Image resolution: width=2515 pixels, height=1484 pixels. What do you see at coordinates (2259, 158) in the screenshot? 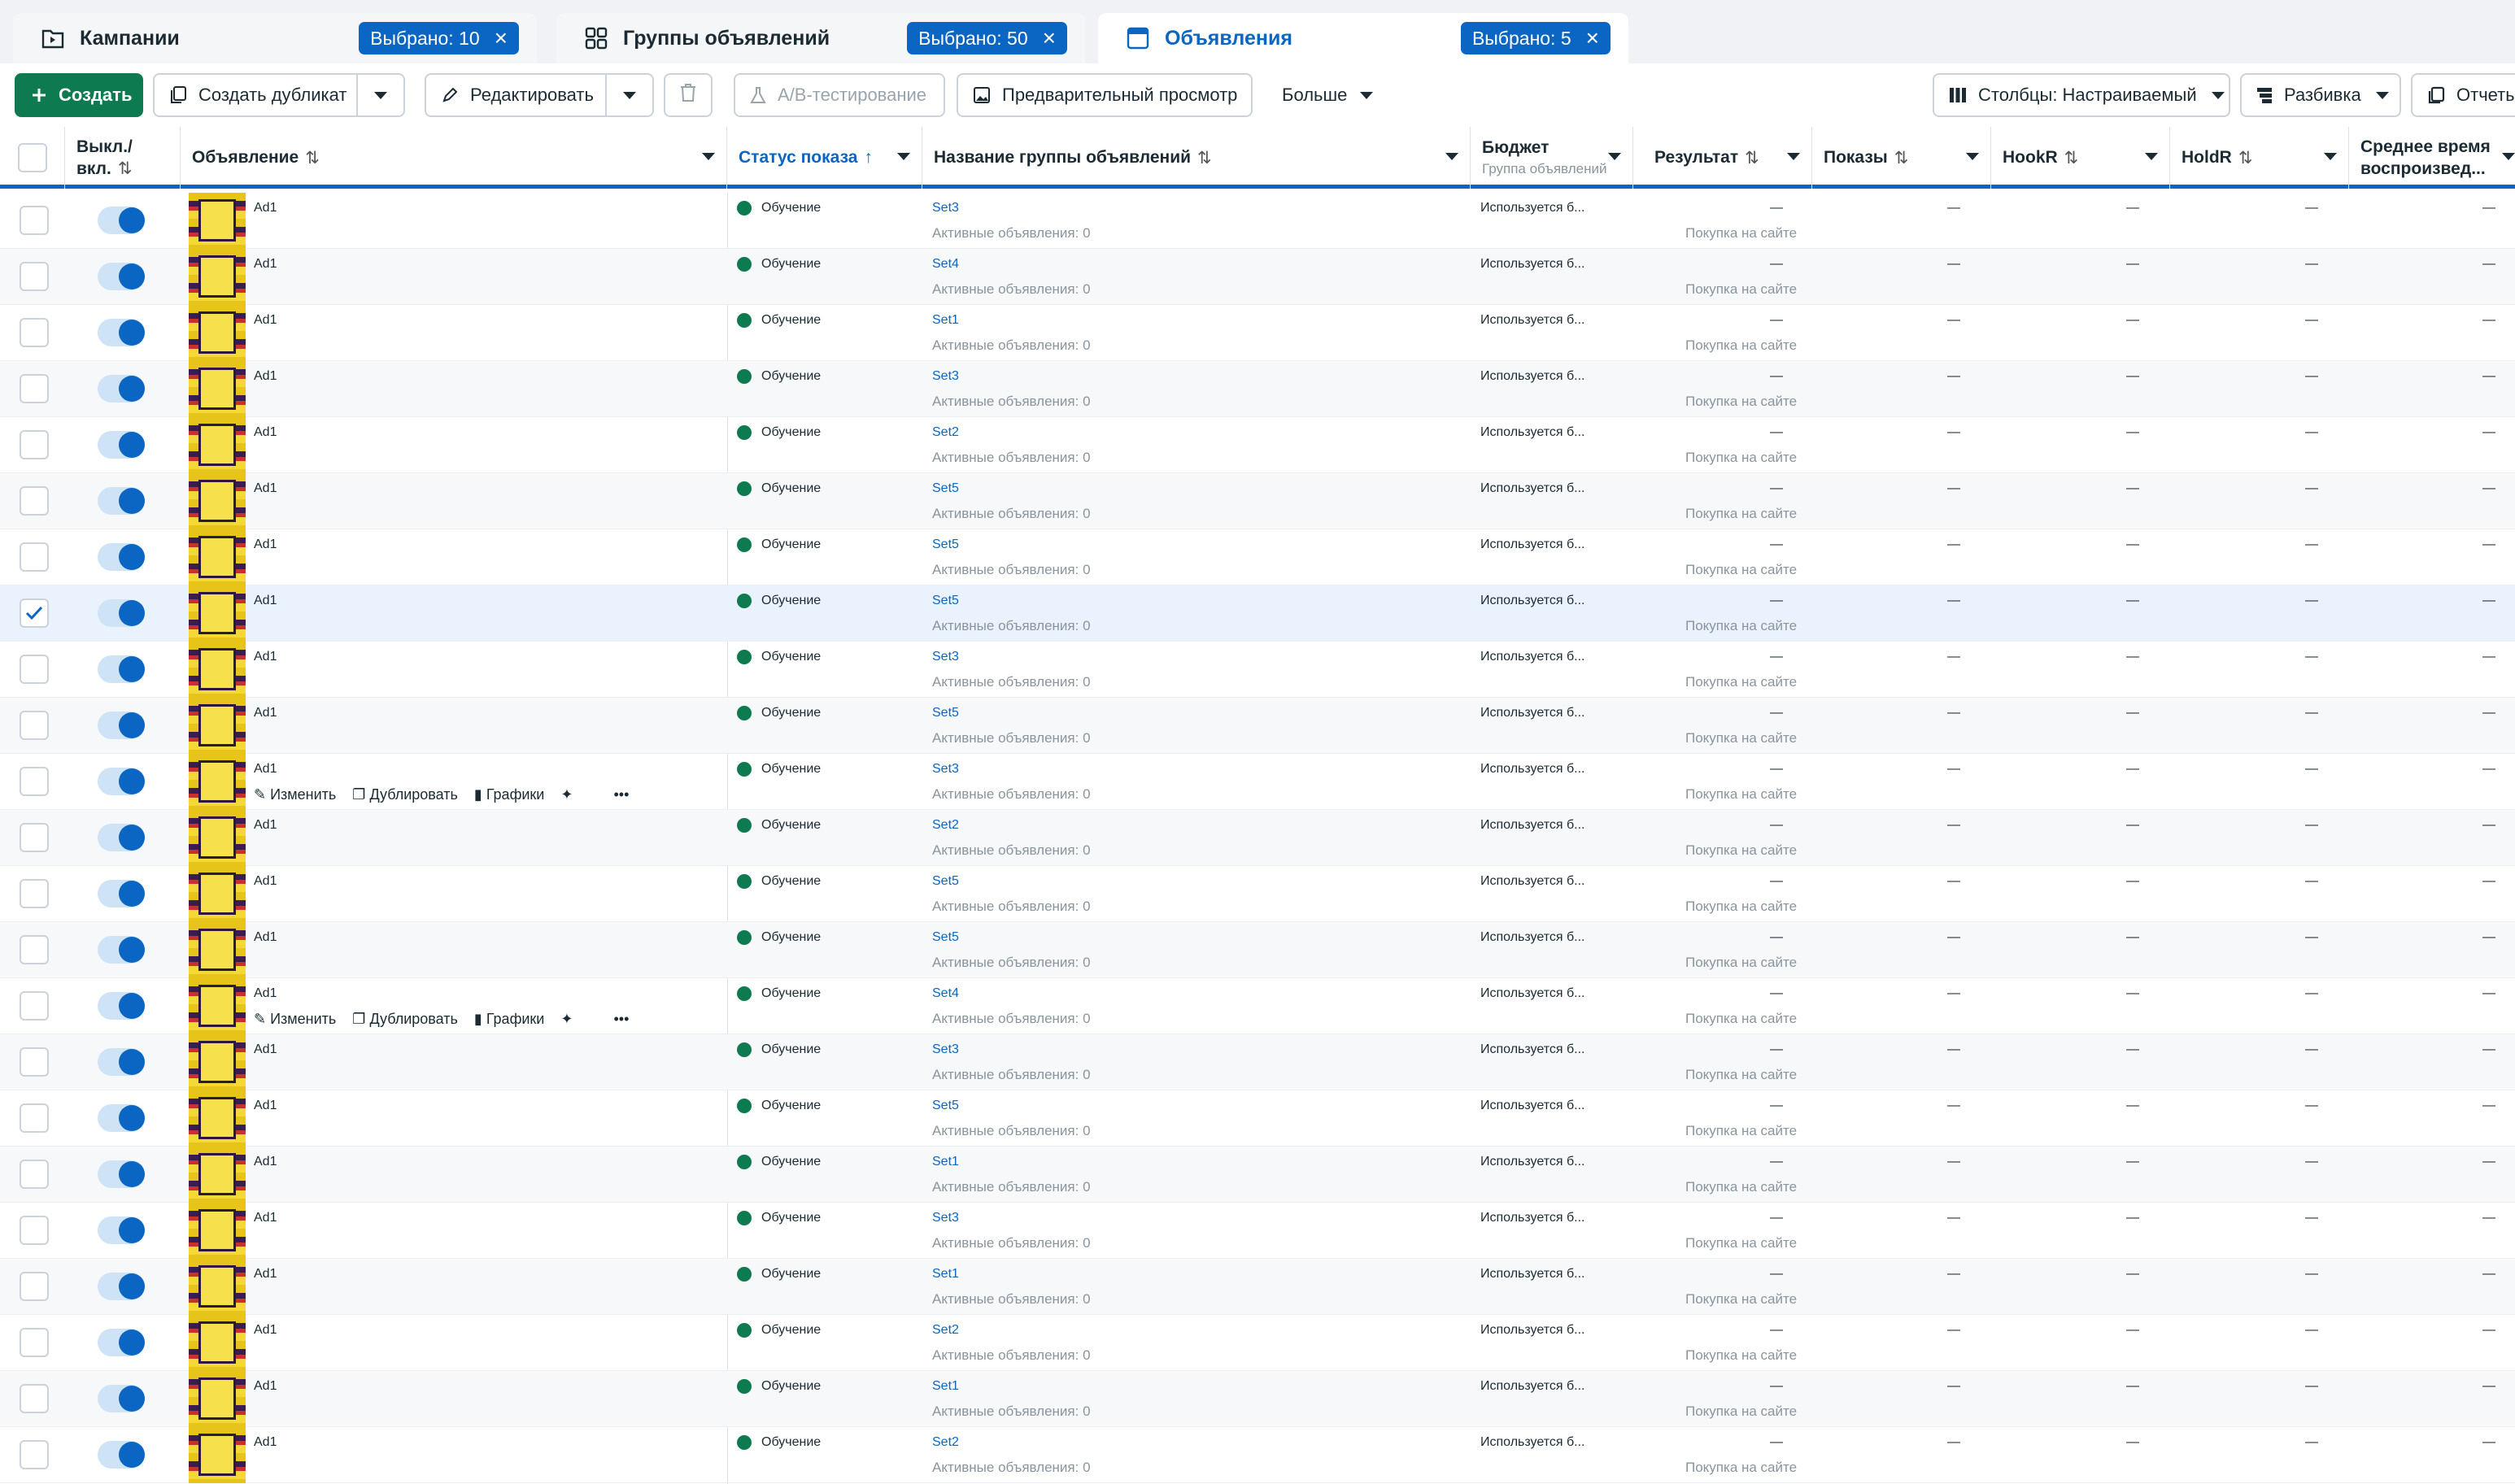
I see `header-holdr: HoldR ⇅` at bounding box center [2259, 158].